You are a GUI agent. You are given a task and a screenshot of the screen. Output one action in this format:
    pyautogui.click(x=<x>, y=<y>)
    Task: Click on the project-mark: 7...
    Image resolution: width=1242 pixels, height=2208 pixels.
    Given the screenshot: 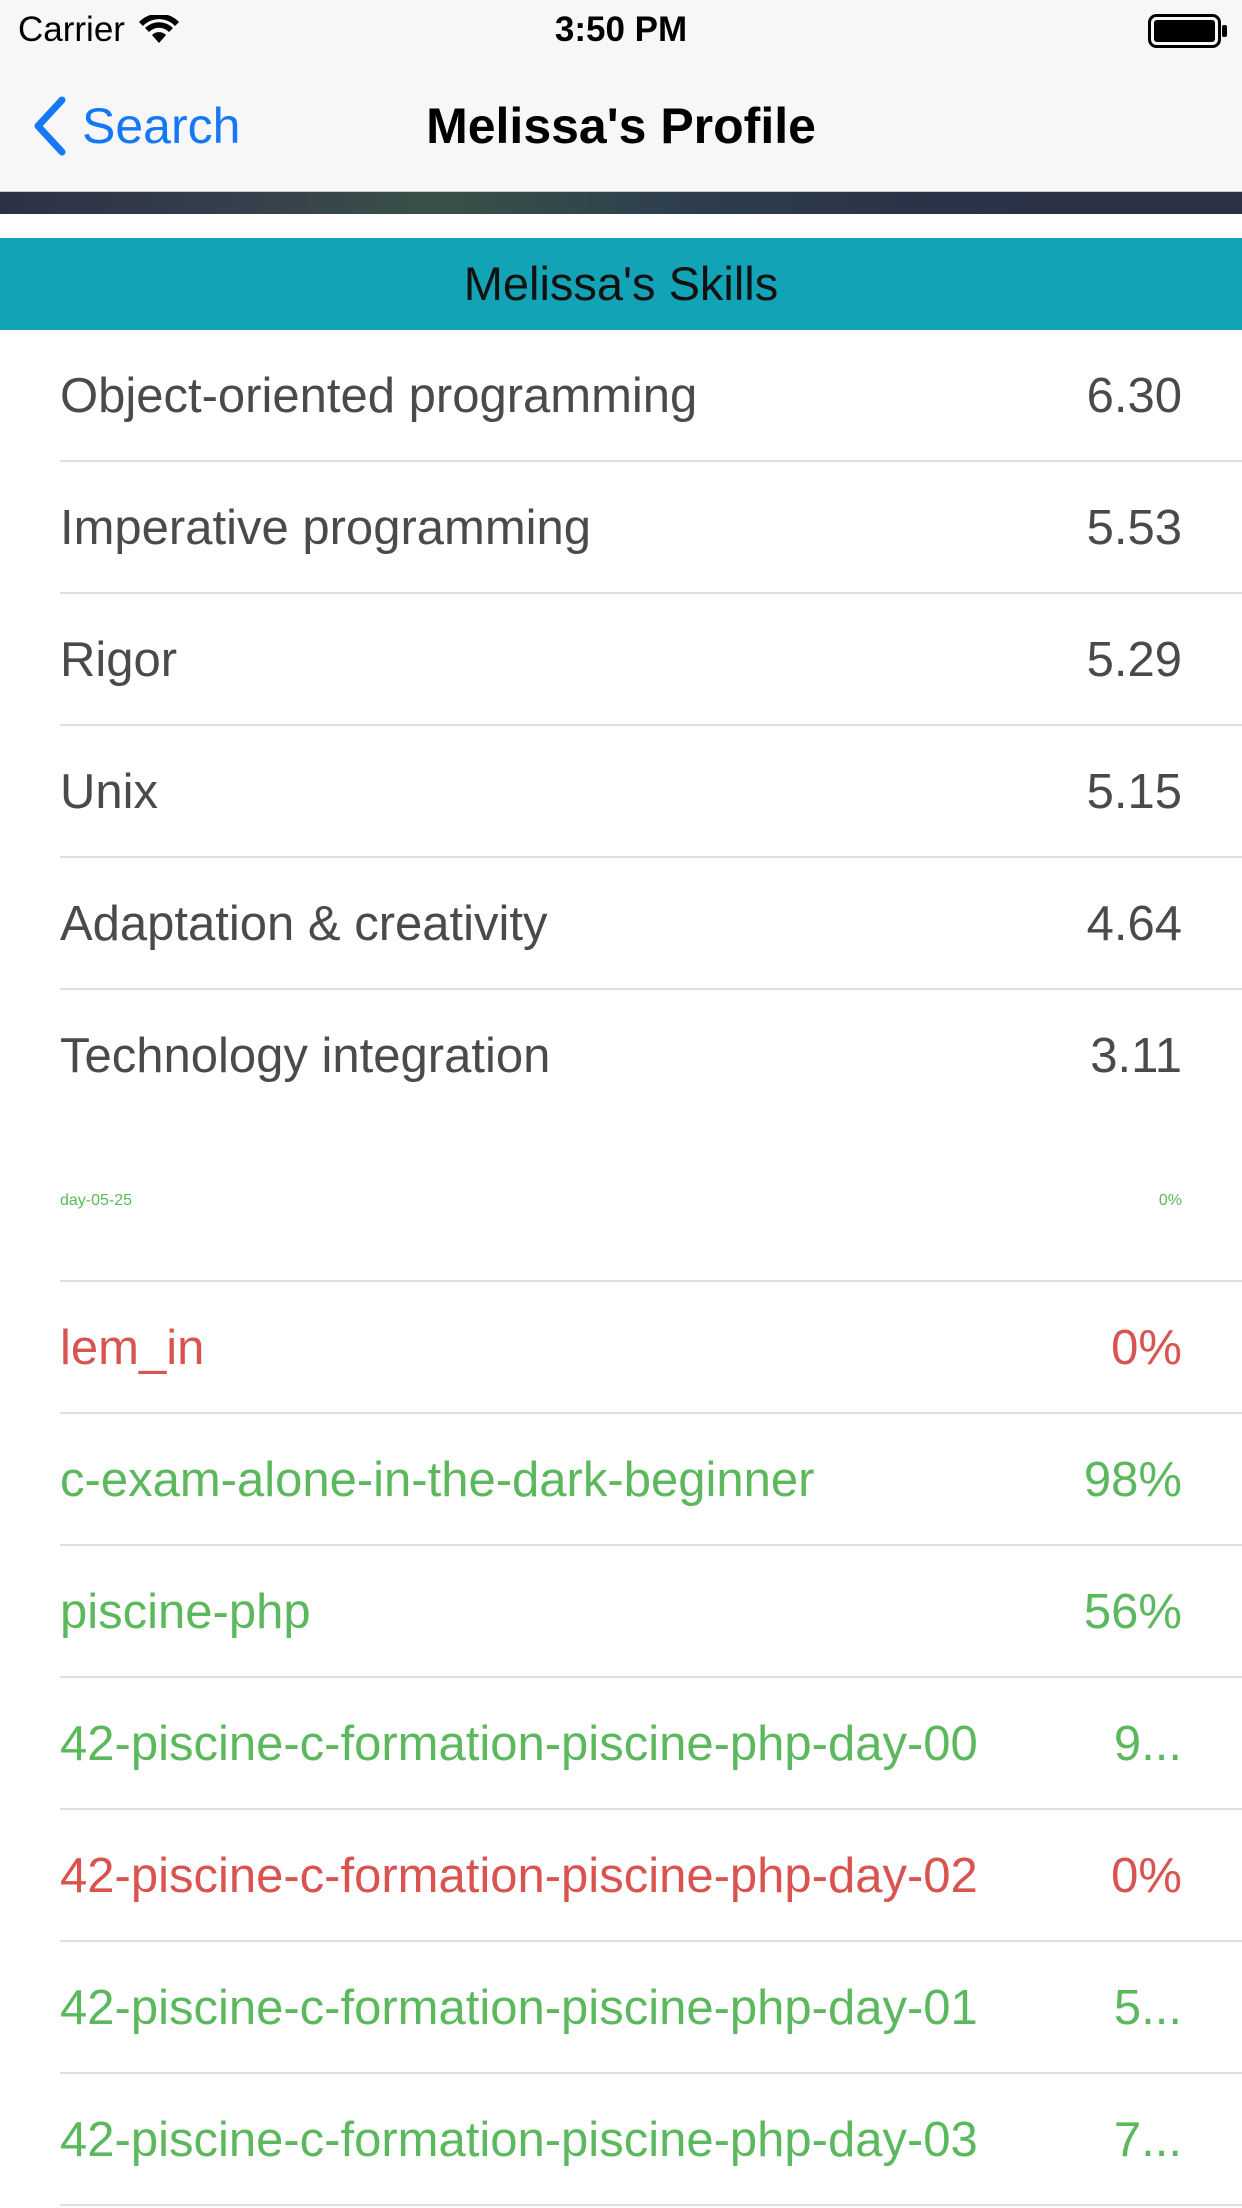 What is the action you would take?
    pyautogui.click(x=1147, y=2140)
    